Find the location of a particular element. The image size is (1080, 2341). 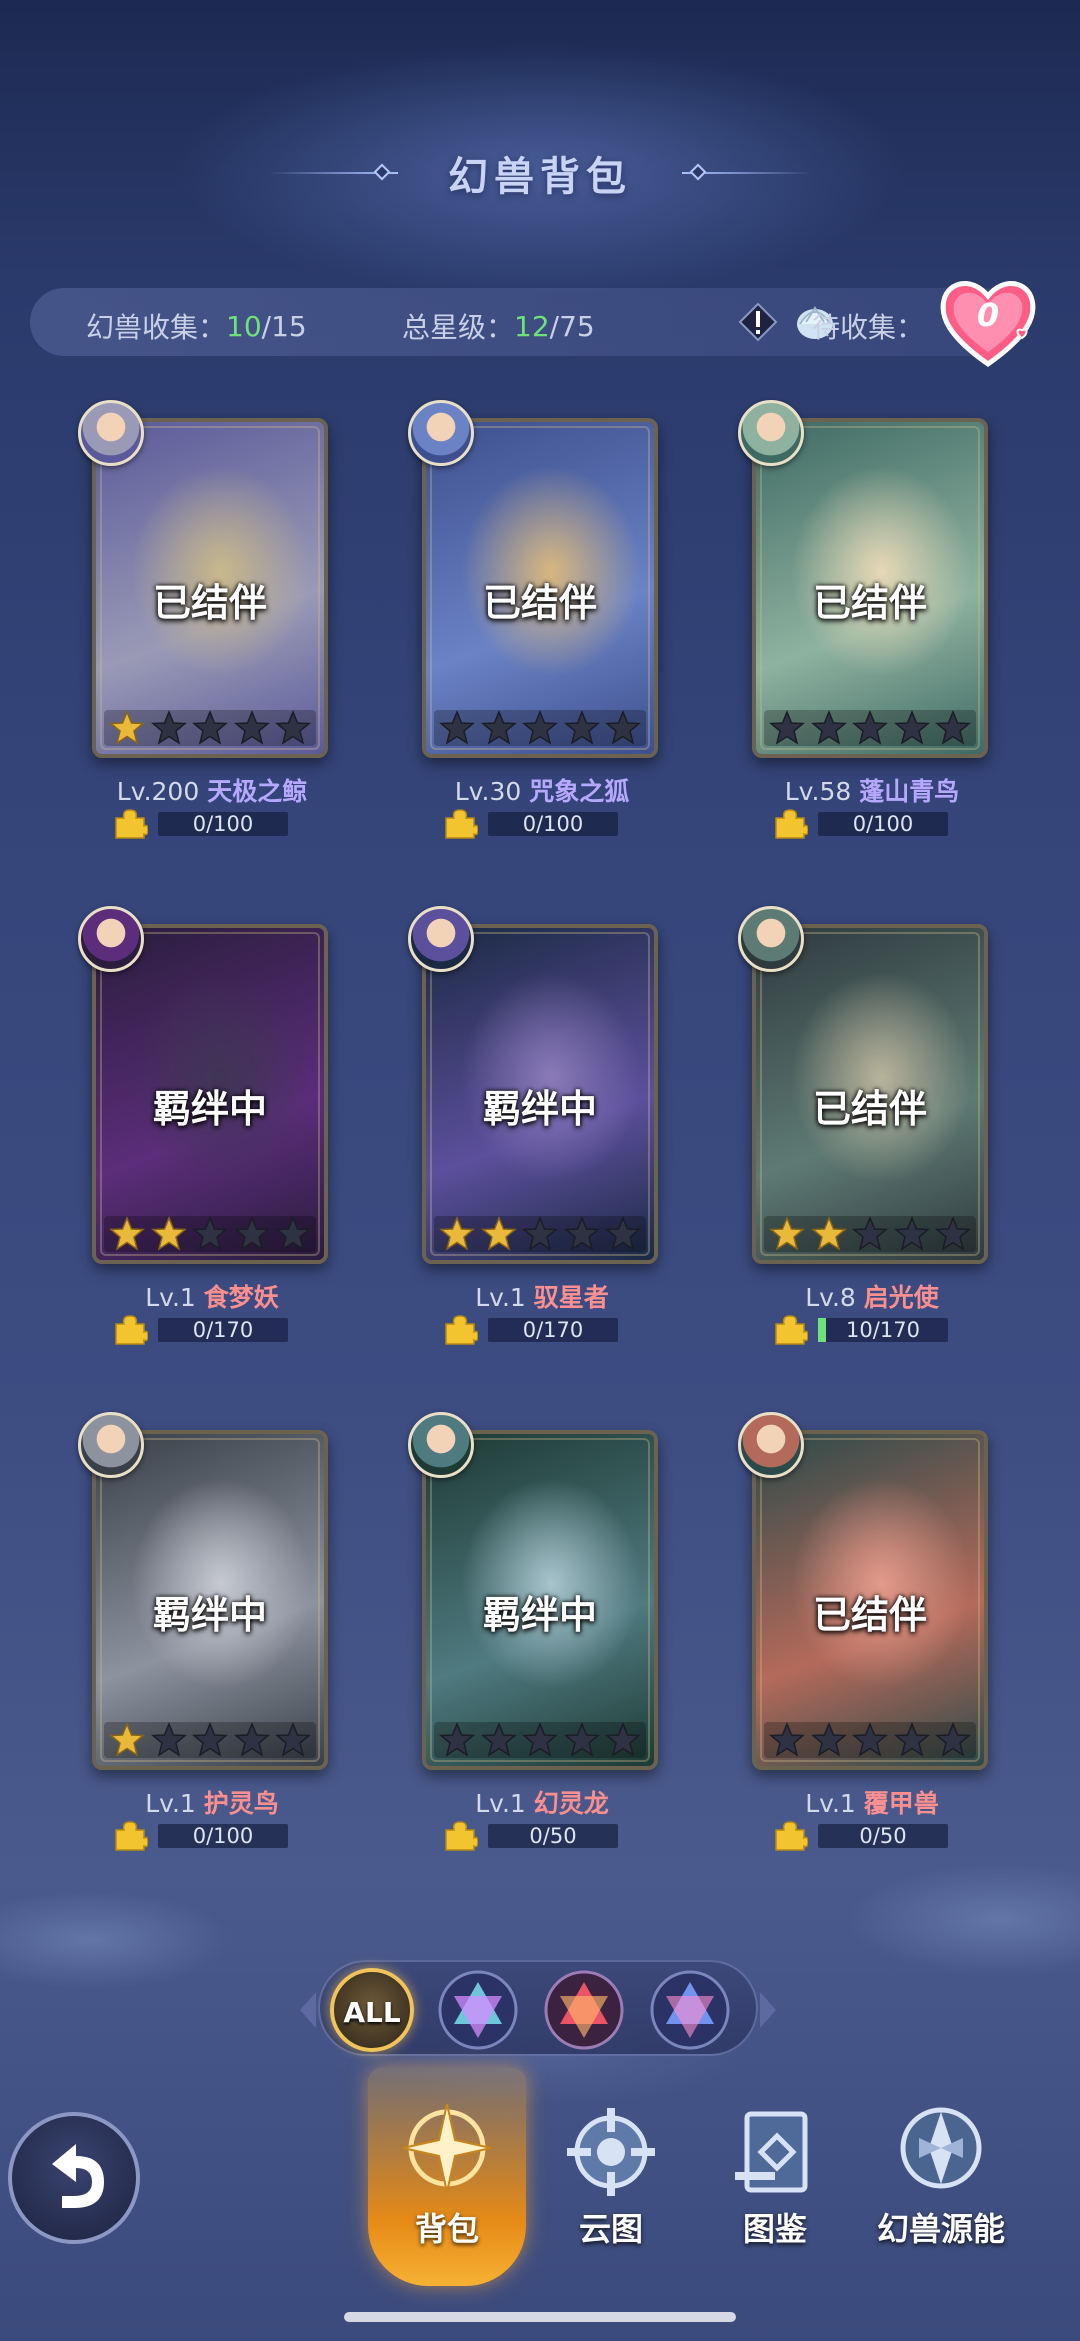

fragment-progress: 10/170 is located at coordinates (892, 1330).